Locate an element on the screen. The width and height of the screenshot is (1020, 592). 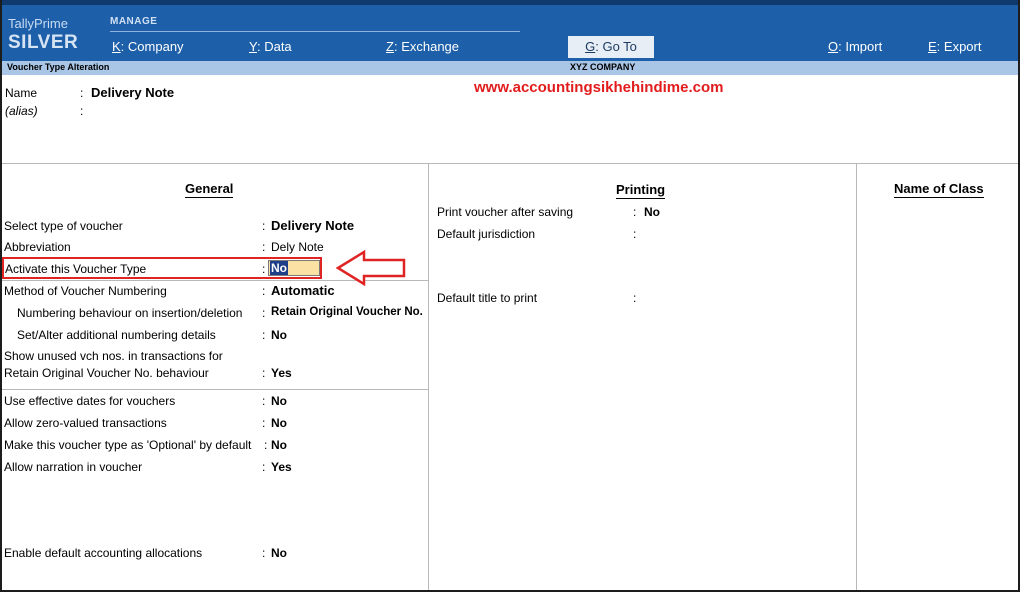
menu-import-key: O is located at coordinates (833, 46).